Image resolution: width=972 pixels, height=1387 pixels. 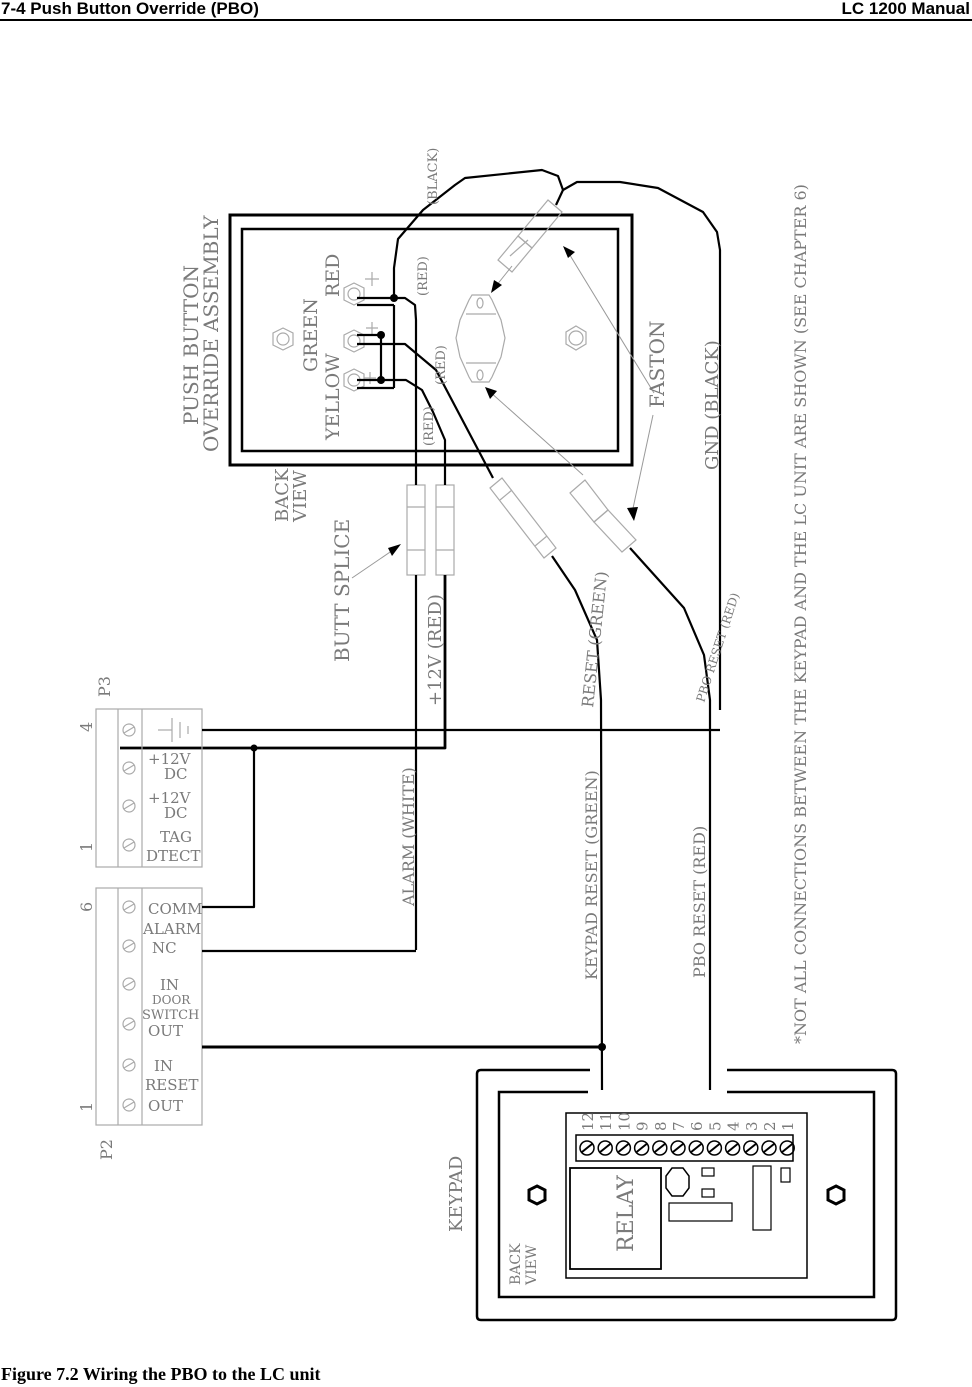 I want to click on terminal-number: 9, so click(x=643, y=1126).